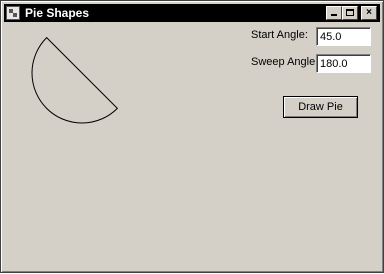 The height and width of the screenshot is (274, 384). What do you see at coordinates (343, 36) in the screenshot?
I see `start-angle-field` at bounding box center [343, 36].